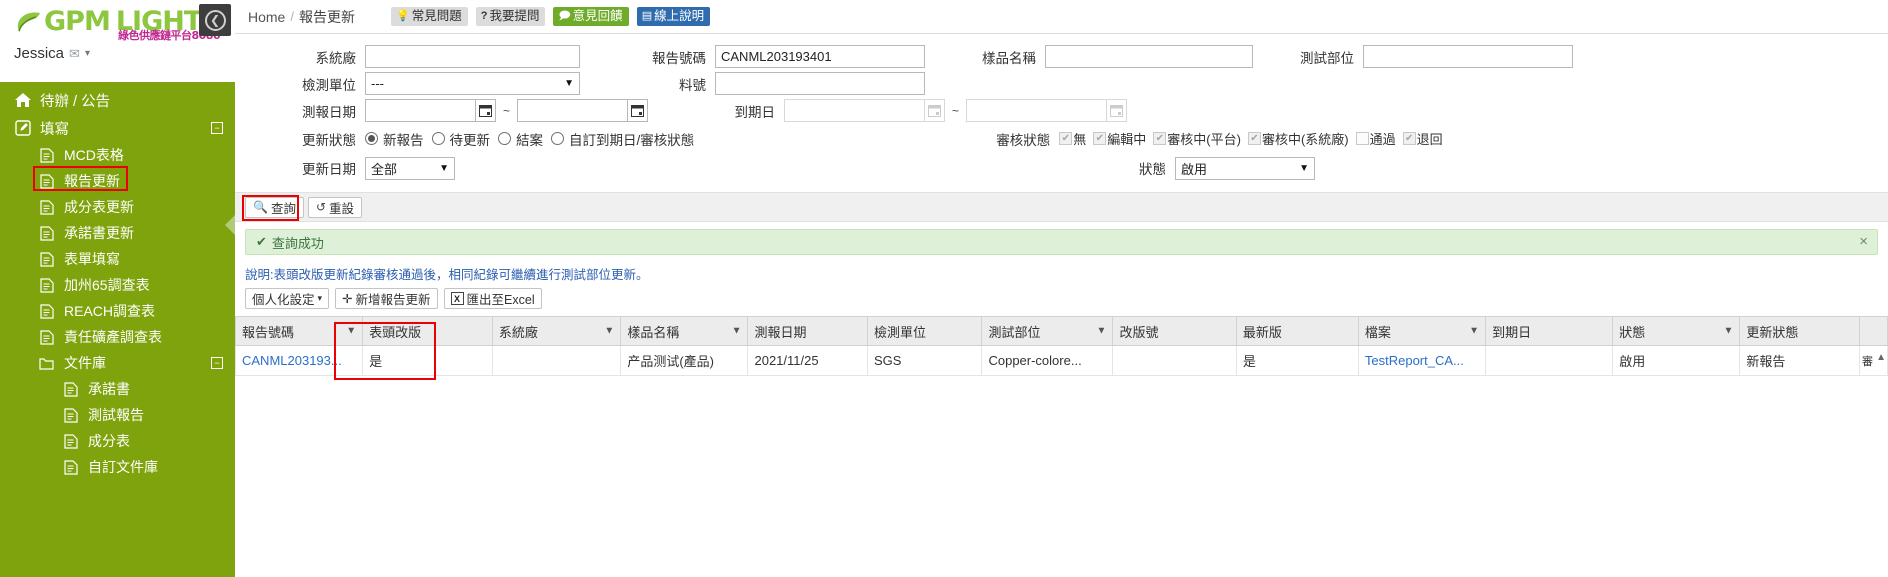  I want to click on checkbox-editing: ✔, so click(1100, 138).